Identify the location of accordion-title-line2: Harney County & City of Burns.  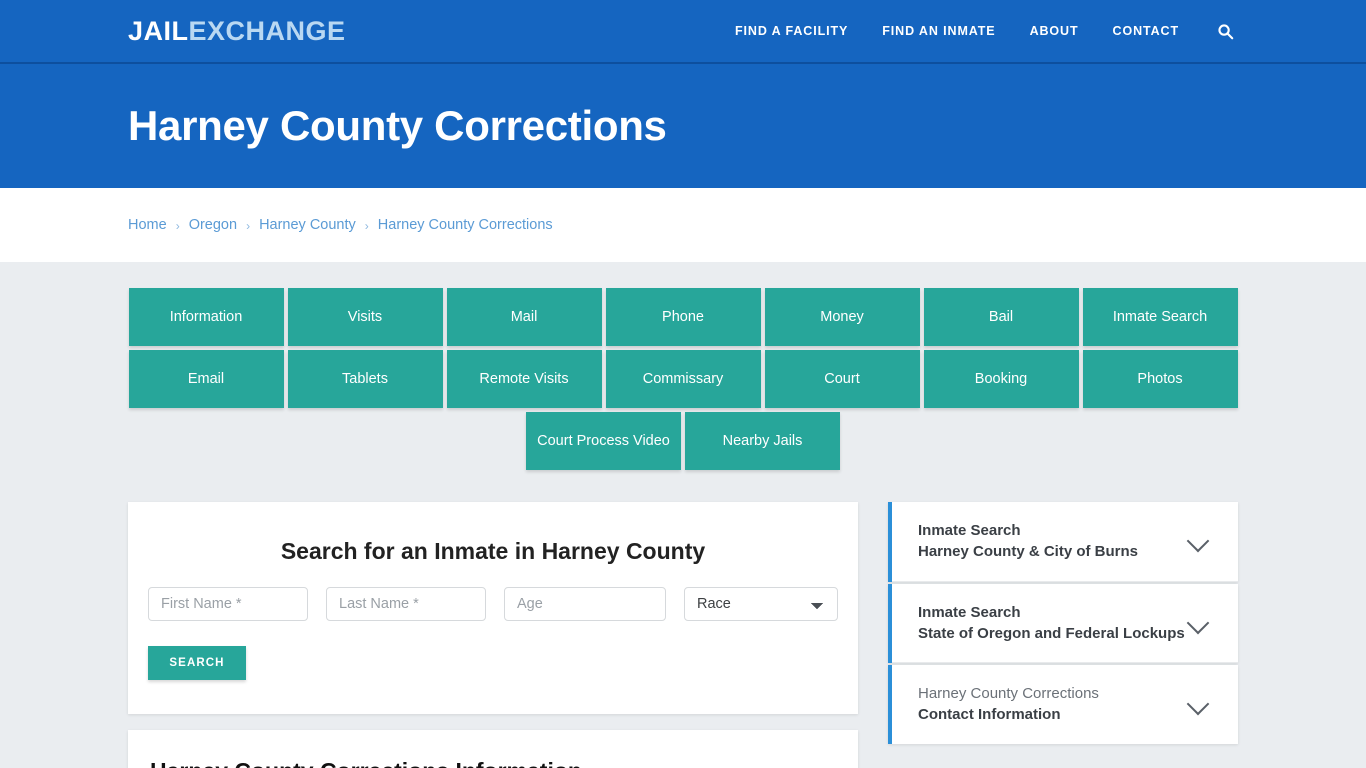
(1028, 552).